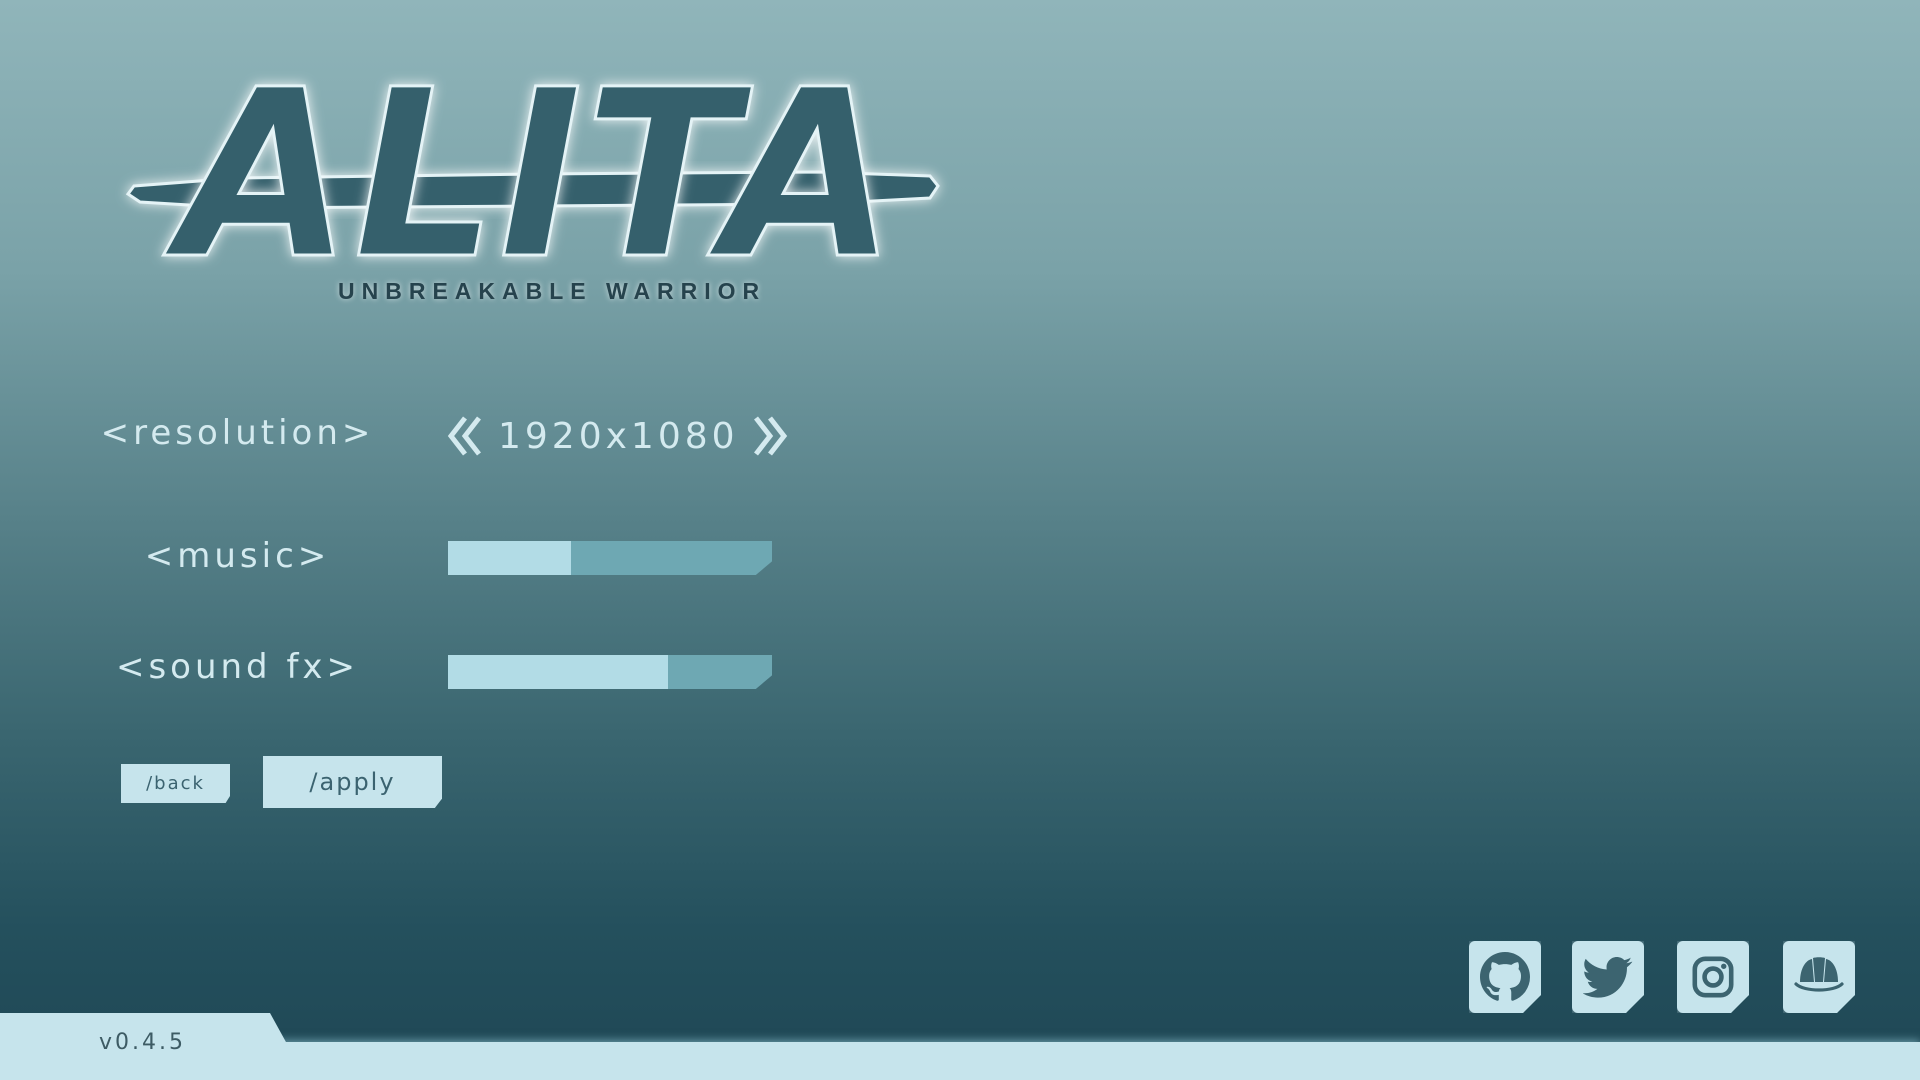  I want to click on back-button: /back, so click(175, 783).